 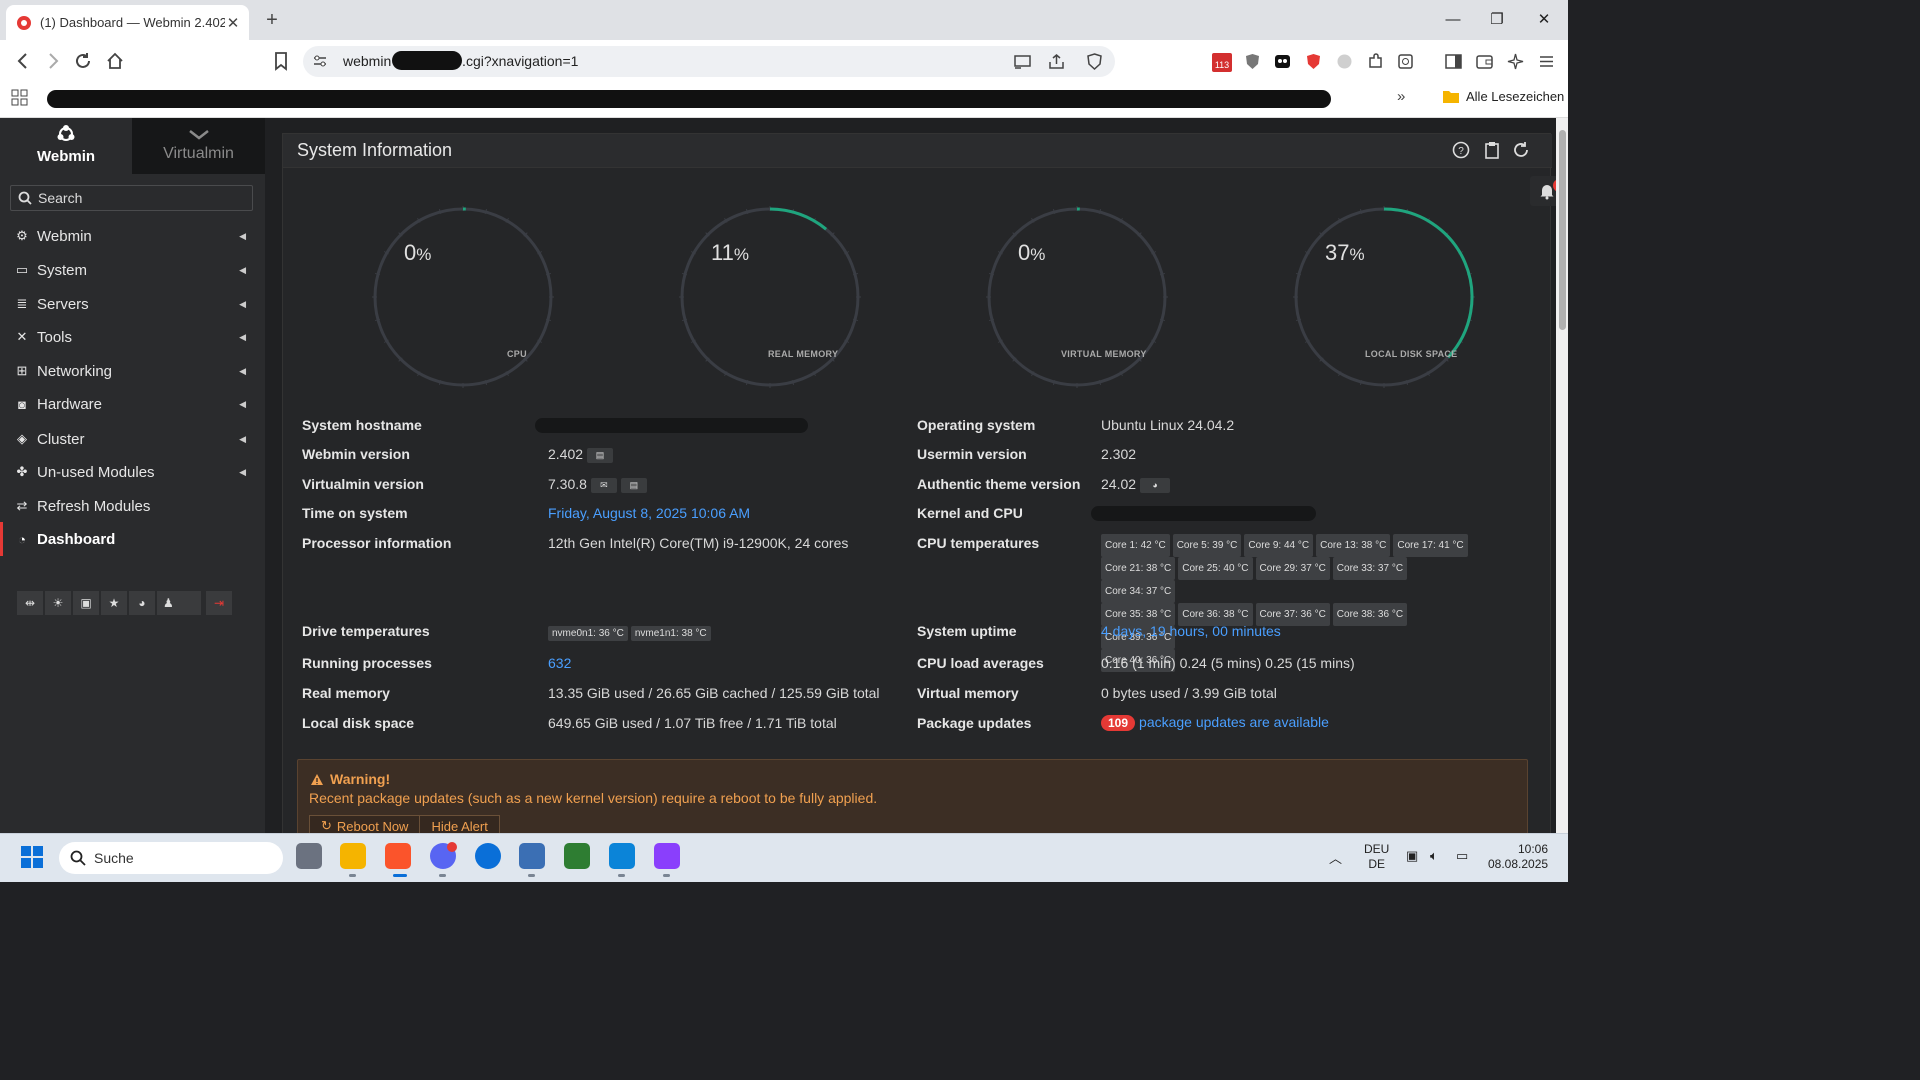 I want to click on chat-icon: ✉, so click(x=603, y=485).